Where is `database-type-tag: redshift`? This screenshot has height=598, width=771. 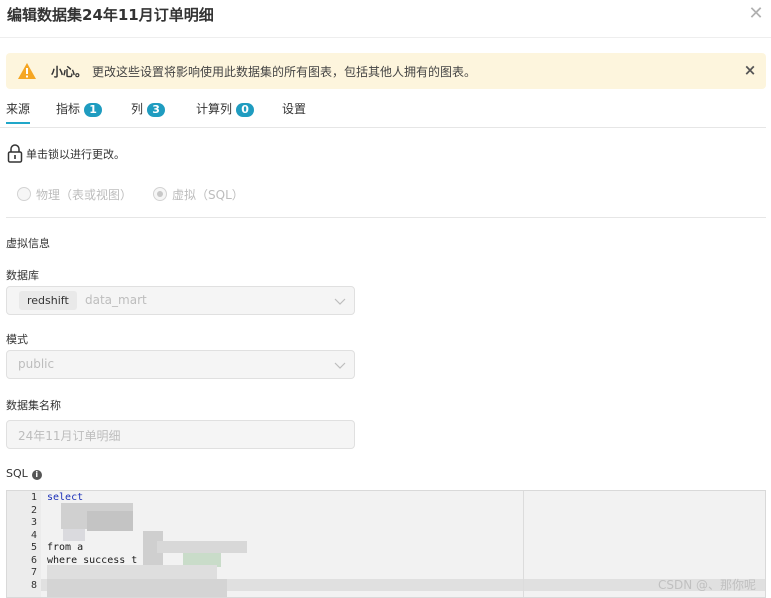 database-type-tag: redshift is located at coordinates (48, 300).